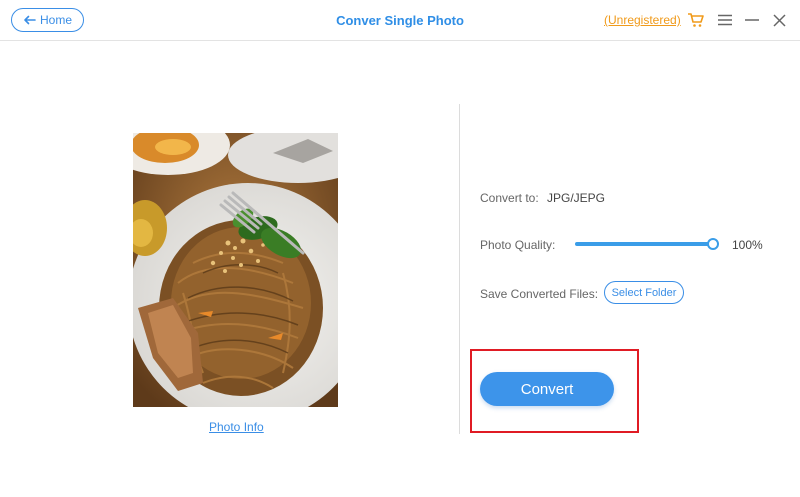  What do you see at coordinates (55, 20) in the screenshot?
I see `home-label: Home` at bounding box center [55, 20].